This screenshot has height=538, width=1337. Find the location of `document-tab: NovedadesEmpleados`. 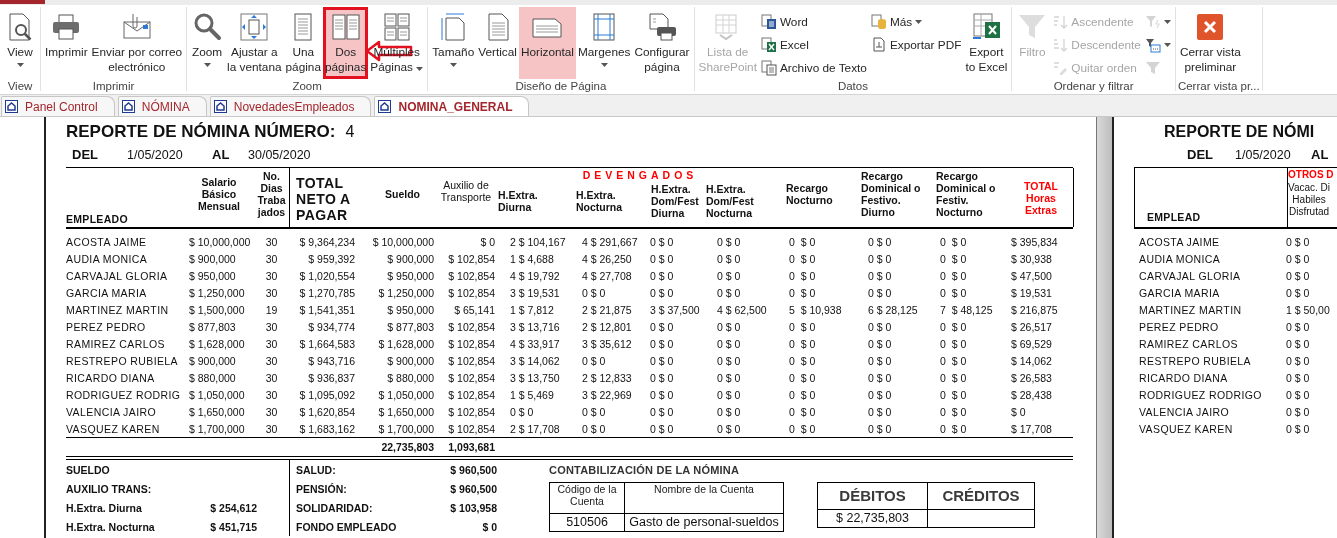

document-tab: NovedadesEmpleados is located at coordinates (290, 106).